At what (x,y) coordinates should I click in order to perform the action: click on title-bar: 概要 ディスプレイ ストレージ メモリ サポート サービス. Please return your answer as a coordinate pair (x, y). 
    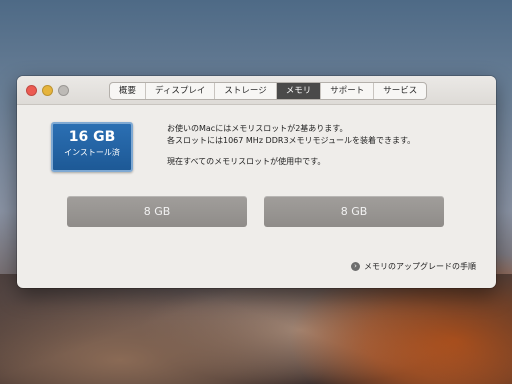
    Looking at the image, I should click on (256, 90).